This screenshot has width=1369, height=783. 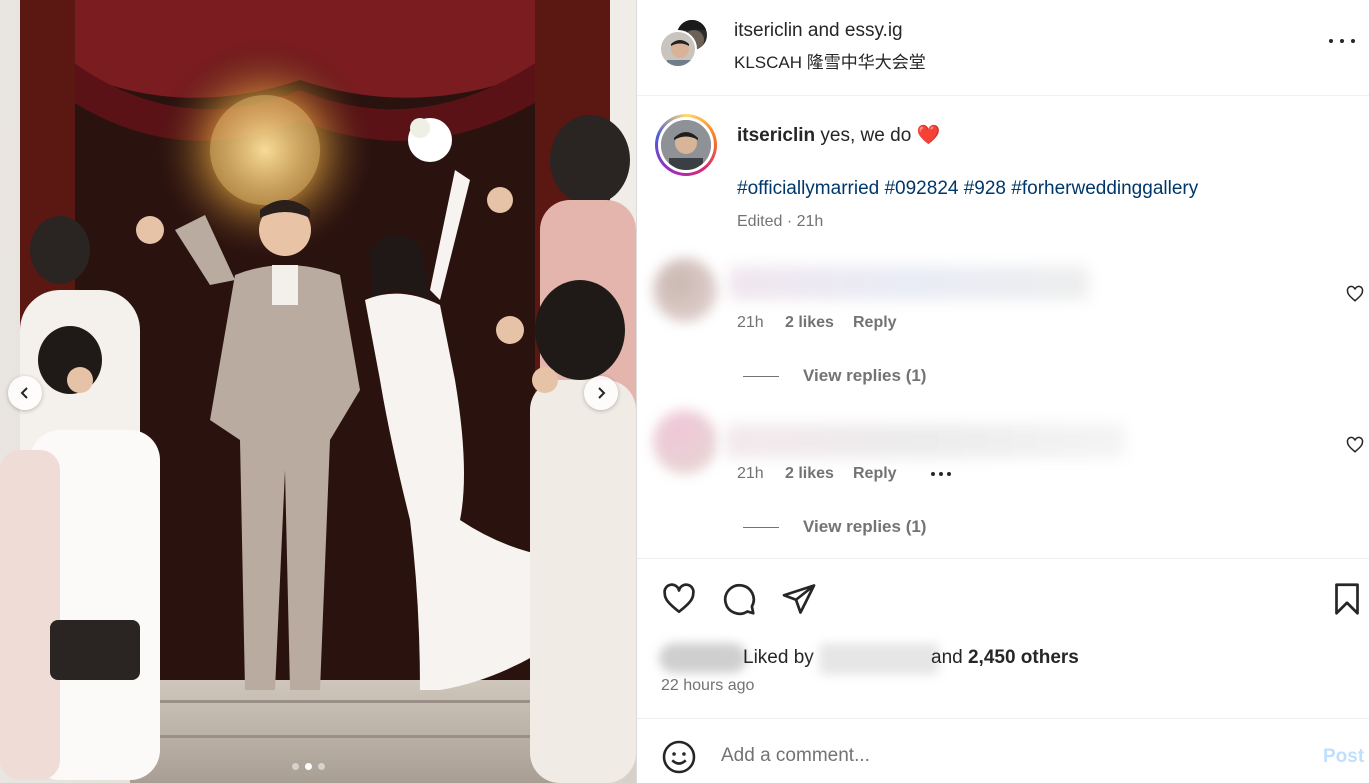 I want to click on chevron-right-icon, so click(x=602, y=393).